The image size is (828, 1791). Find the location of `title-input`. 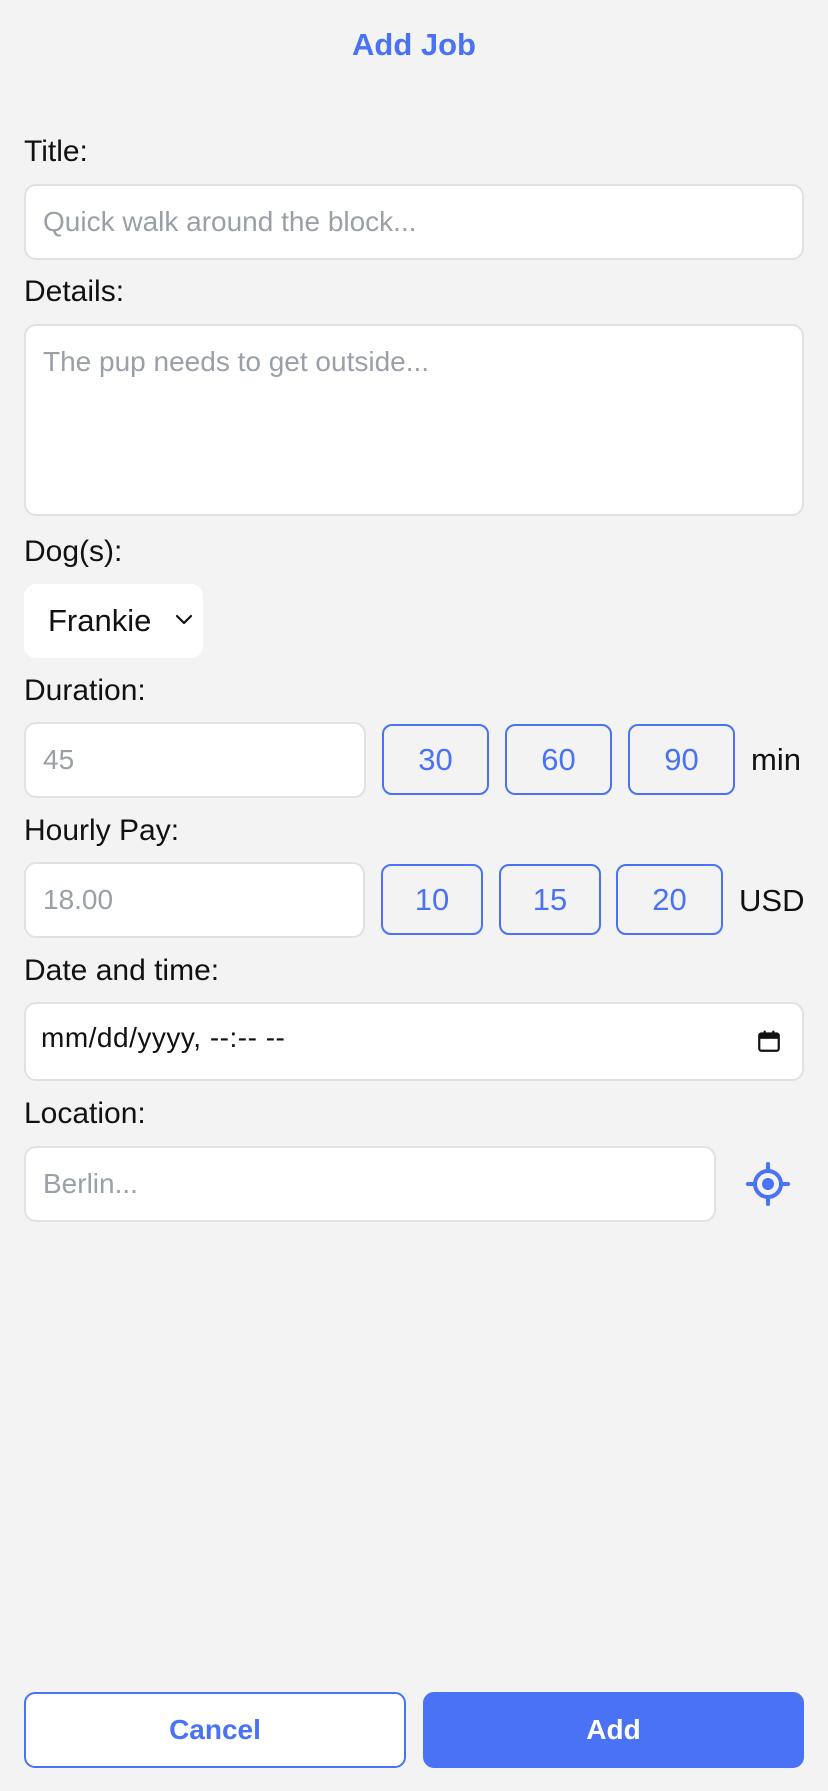

title-input is located at coordinates (414, 222).